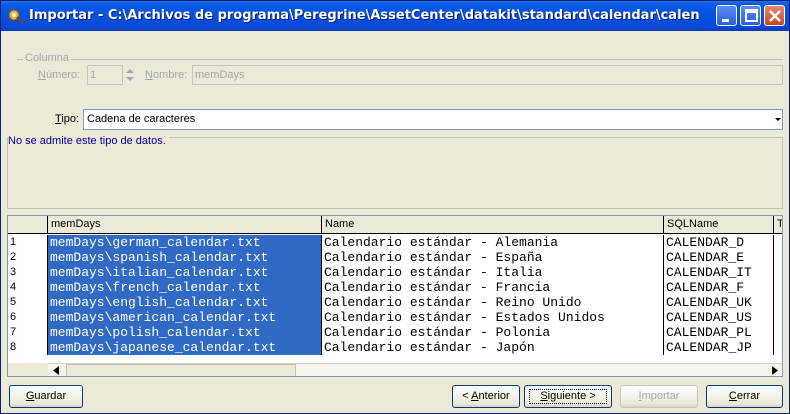 The width and height of the screenshot is (790, 414). Describe the element at coordinates (719, 225) in the screenshot. I see `col-header-sqlname: SQLName` at that location.